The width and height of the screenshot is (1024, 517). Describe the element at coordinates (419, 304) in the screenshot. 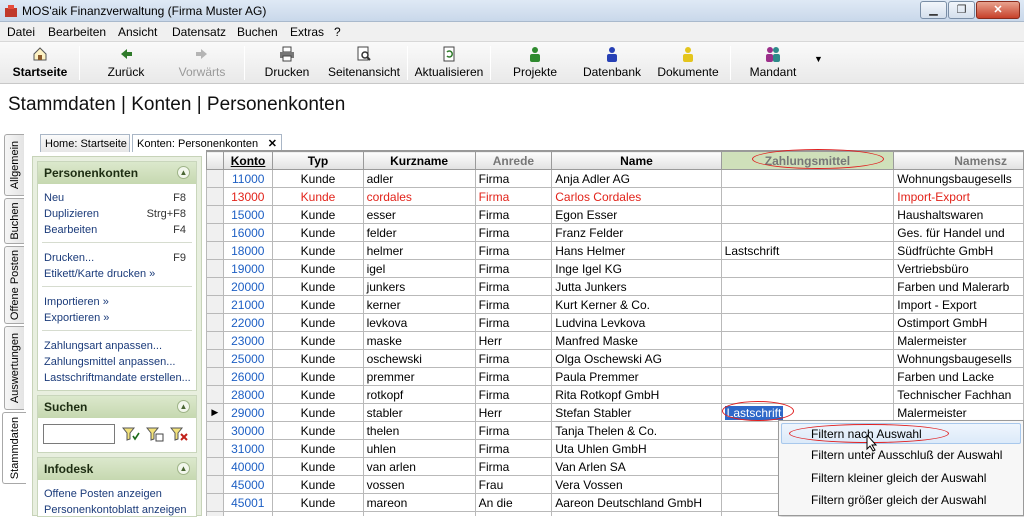

I see `table-cell-kurzname: kerner` at that location.